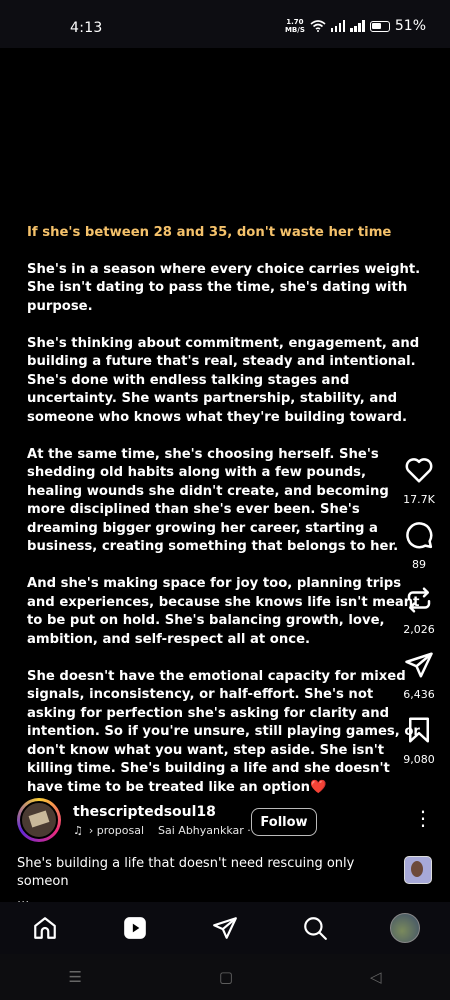 This screenshot has height=1000, width=450. I want to click on recents-icon: ☰, so click(74, 977).